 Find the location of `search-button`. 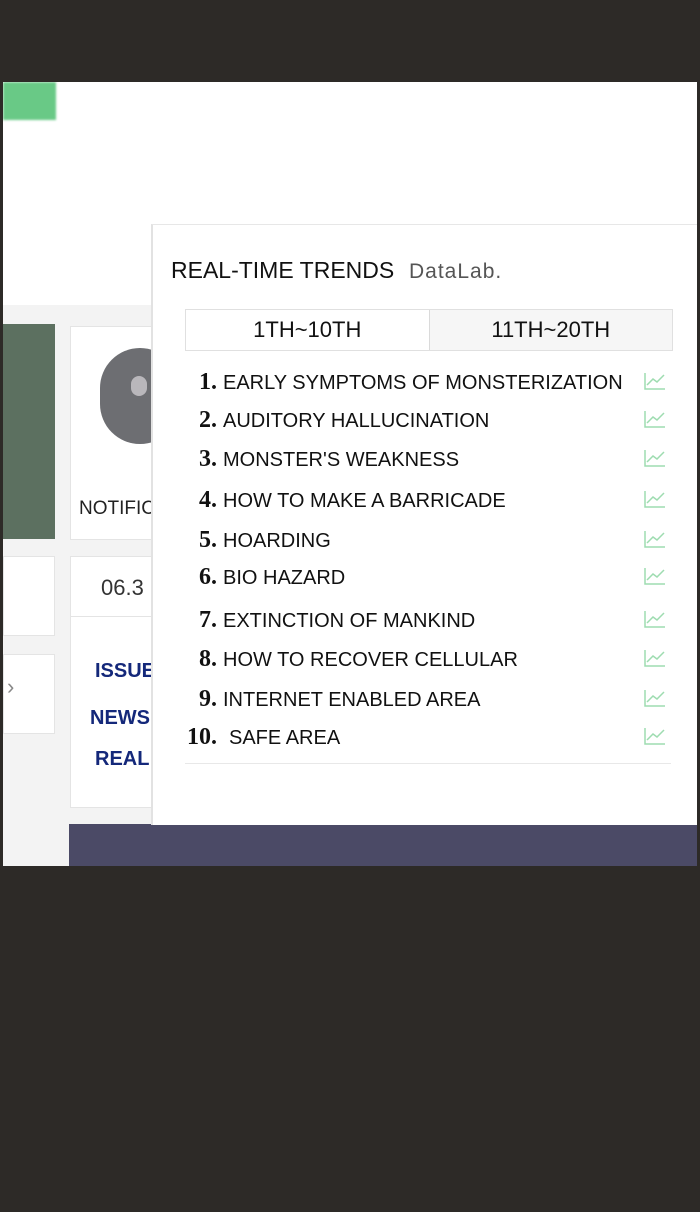

search-button is located at coordinates (29, 101).